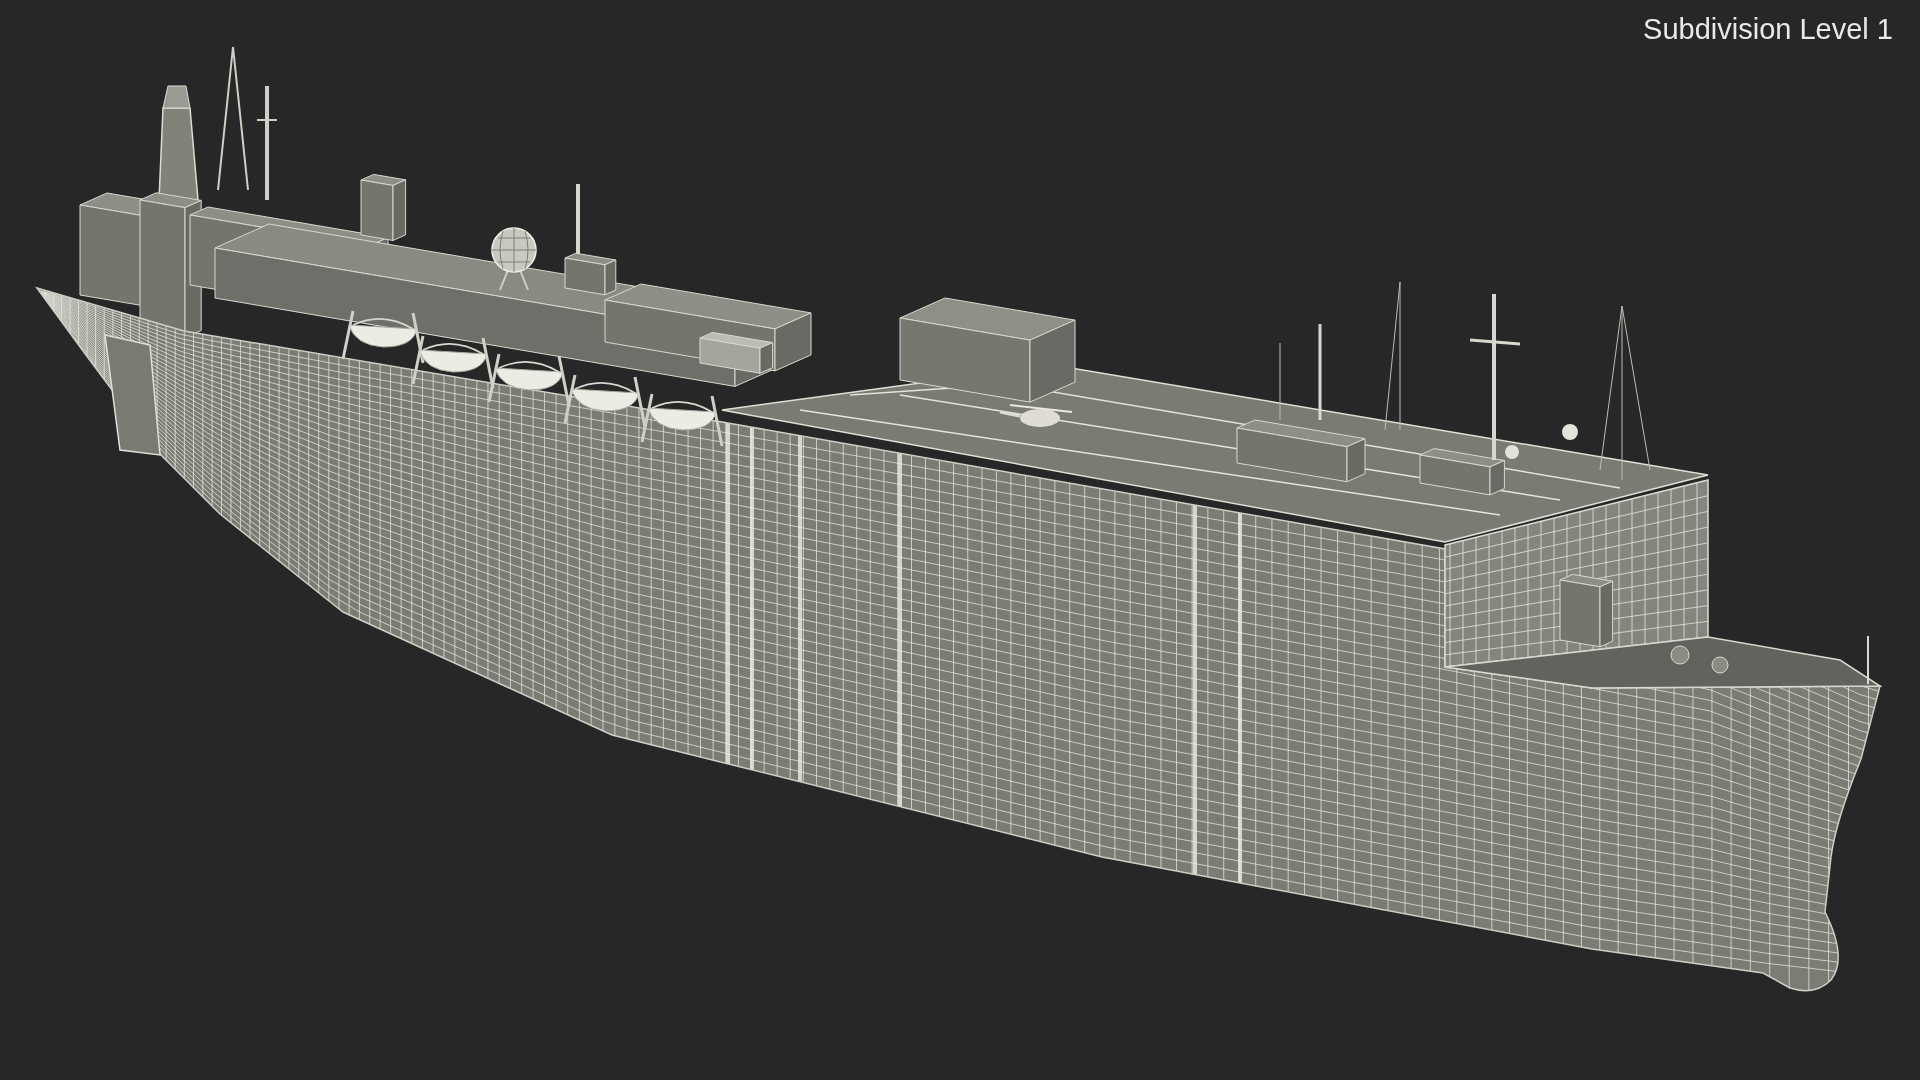 The image size is (1920, 1080). Describe the element at coordinates (1768, 29) in the screenshot. I see `subdivision-level-label: Subdivision Level 1` at that location.